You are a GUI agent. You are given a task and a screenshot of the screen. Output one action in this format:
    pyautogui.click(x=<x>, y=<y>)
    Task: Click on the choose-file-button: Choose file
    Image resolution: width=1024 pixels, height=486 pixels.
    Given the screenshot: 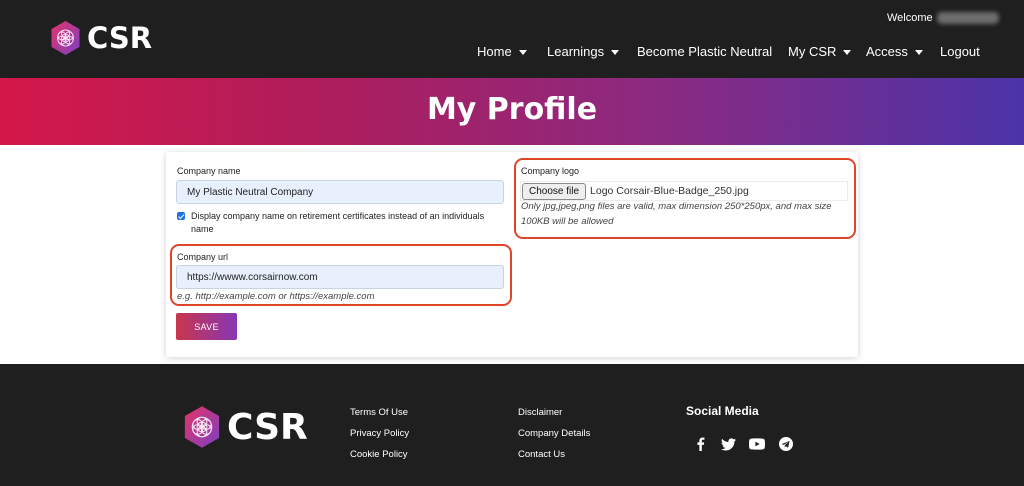 What is the action you would take?
    pyautogui.click(x=554, y=191)
    